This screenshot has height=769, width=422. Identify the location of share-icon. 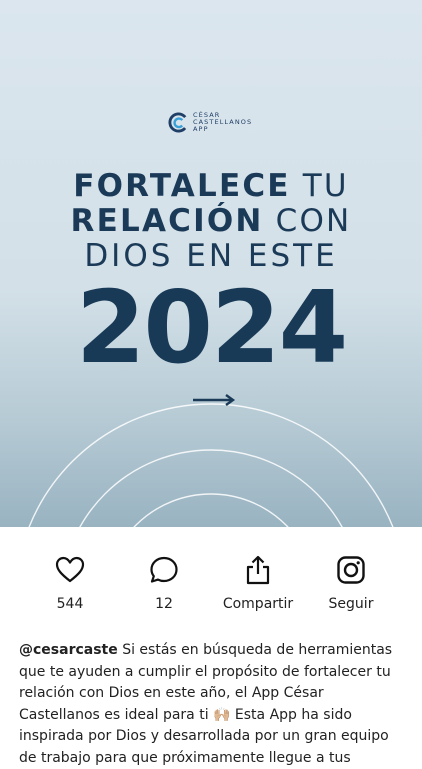
(258, 570).